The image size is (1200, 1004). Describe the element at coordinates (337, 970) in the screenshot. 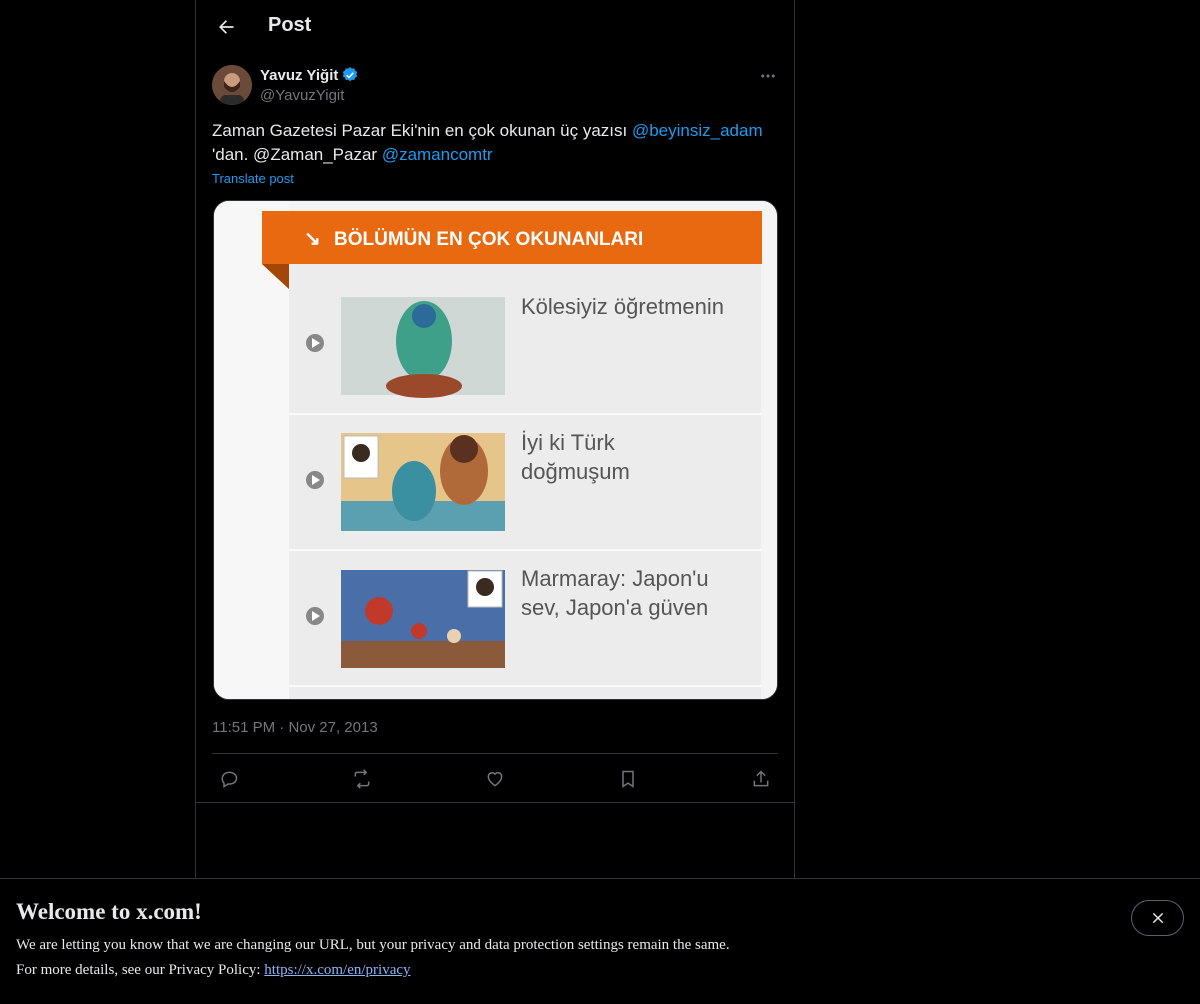

I see `privacy-policy-link: https://x.com/en/privacy` at that location.